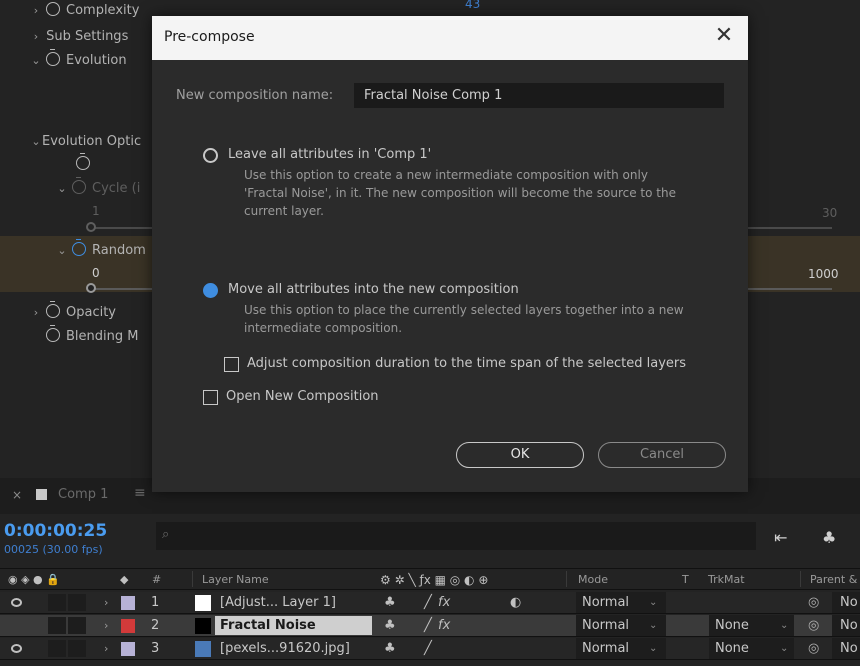 The width and height of the screenshot is (860, 666). Describe the element at coordinates (434, 580) in the screenshot. I see `switches-header-icons: ⚙ ✲ ╲ ƒx ▦ ◎ ◐ ⊕` at that location.